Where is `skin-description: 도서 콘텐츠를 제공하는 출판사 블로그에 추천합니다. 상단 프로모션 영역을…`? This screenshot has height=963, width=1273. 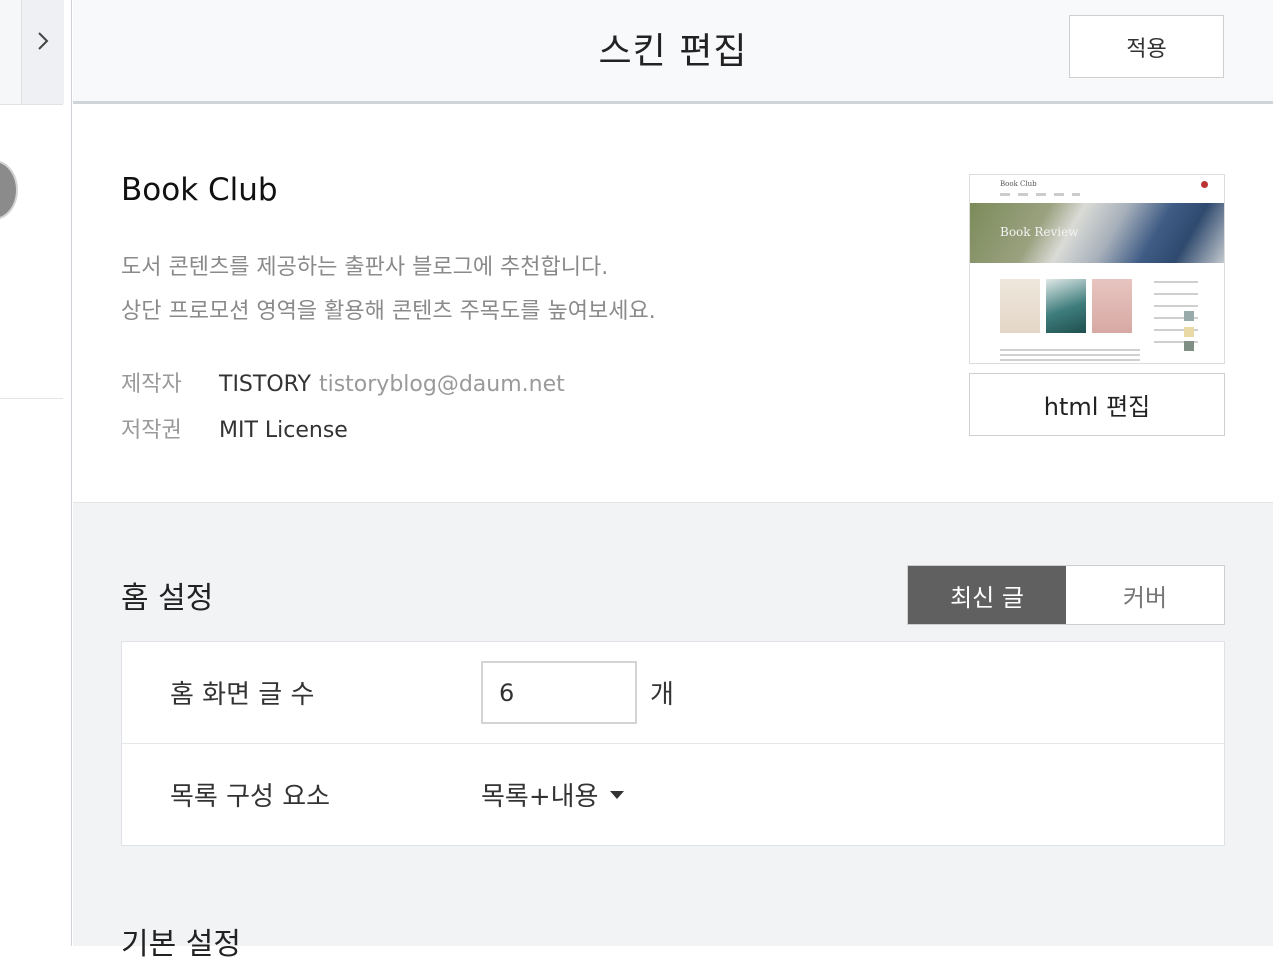 skin-description: 도서 콘텐츠를 제공하는 출판사 블로그에 추천합니다. 상단 프로모션 영역을… is located at coordinates (388, 290).